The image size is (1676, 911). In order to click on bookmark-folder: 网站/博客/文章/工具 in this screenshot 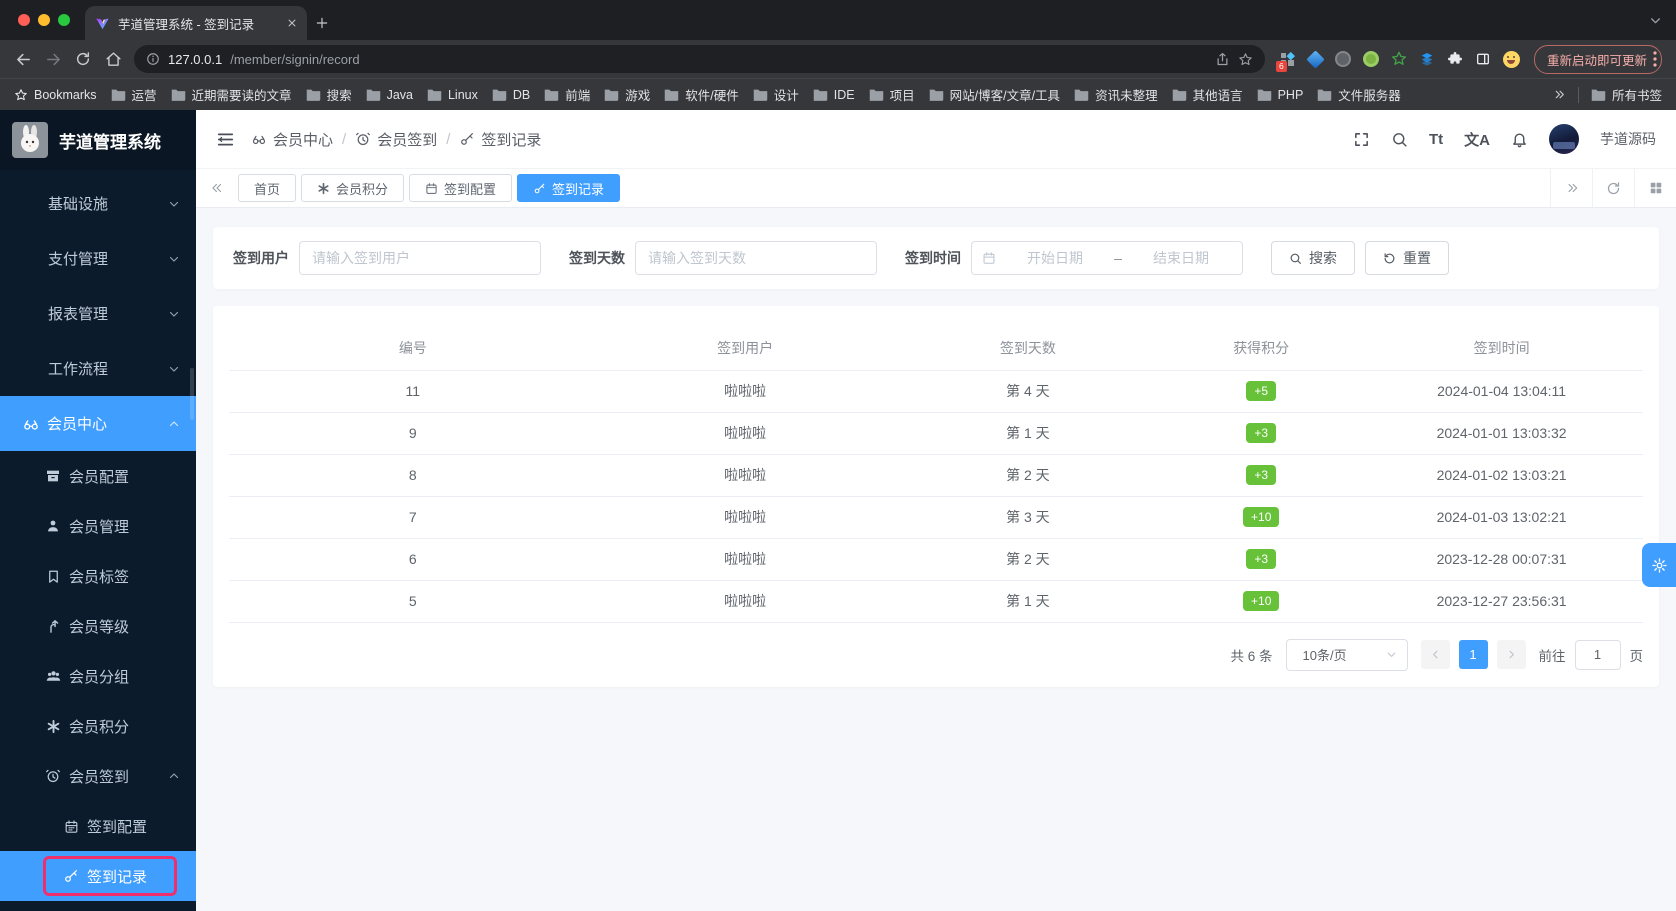, I will do `click(994, 94)`.